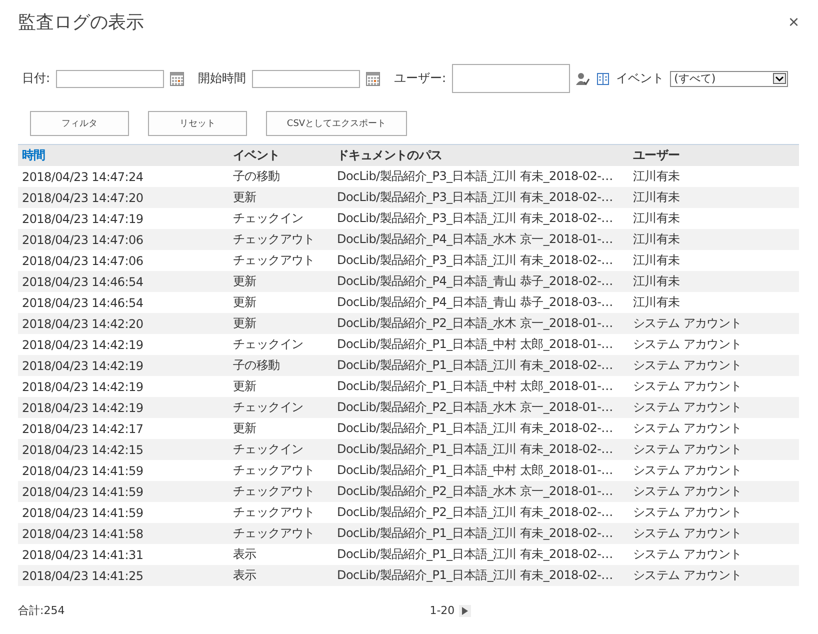 This screenshot has width=818, height=634. Describe the element at coordinates (729, 78) in the screenshot. I see `event-dropdown: (すべて)` at that location.